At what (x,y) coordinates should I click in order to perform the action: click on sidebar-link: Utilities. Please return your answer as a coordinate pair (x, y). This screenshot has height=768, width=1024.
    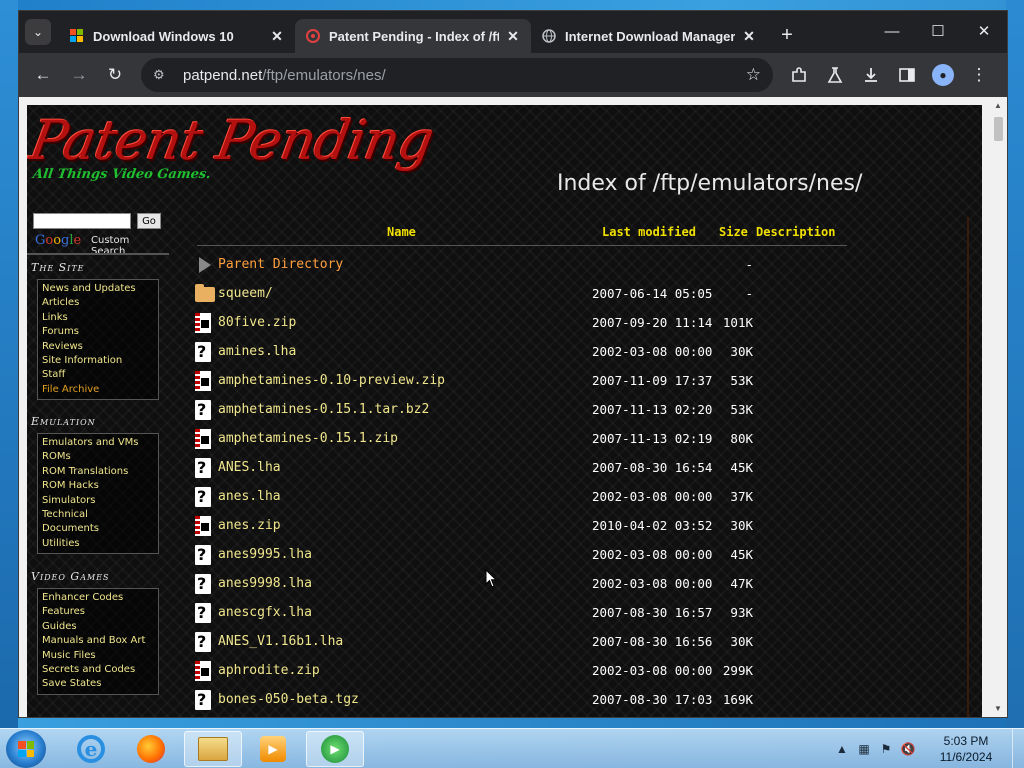
    Looking at the image, I should click on (100, 544).